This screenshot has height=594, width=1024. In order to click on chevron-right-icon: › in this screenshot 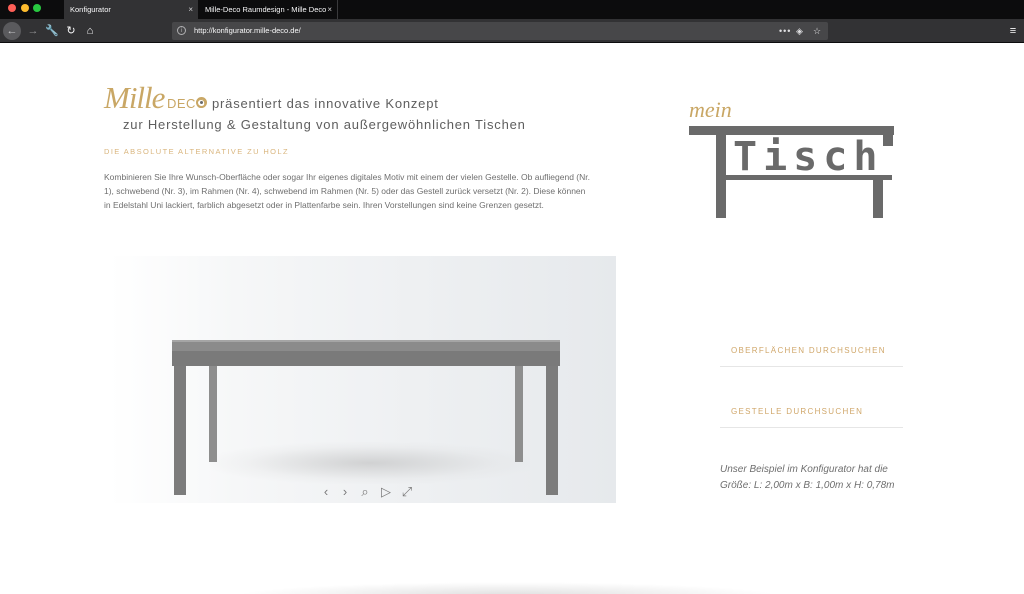, I will do `click(345, 492)`.